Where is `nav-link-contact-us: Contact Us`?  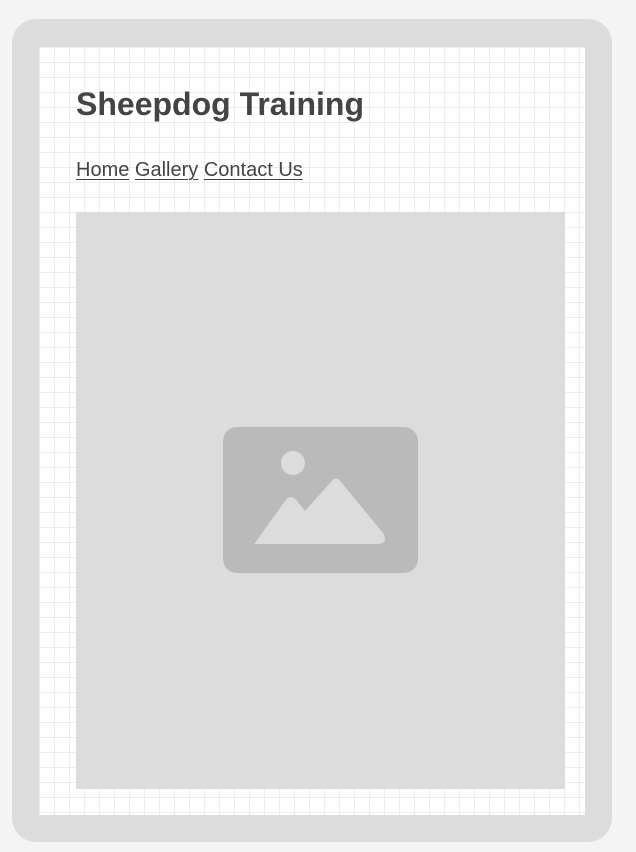 nav-link-contact-us: Contact Us is located at coordinates (253, 170).